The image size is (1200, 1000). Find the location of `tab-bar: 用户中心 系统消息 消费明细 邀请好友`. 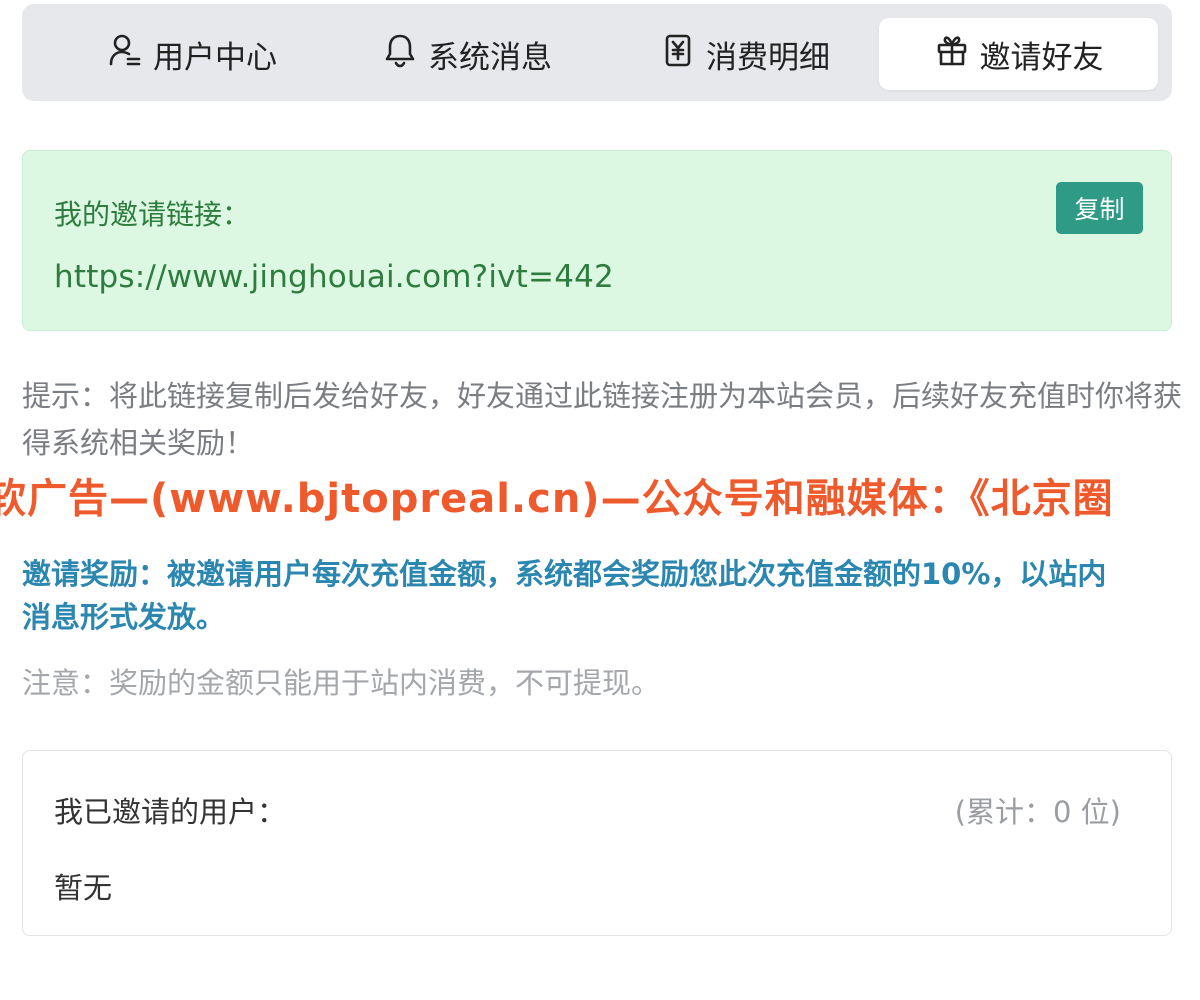

tab-bar: 用户中心 系统消息 消费明细 邀请好友 is located at coordinates (597, 52).